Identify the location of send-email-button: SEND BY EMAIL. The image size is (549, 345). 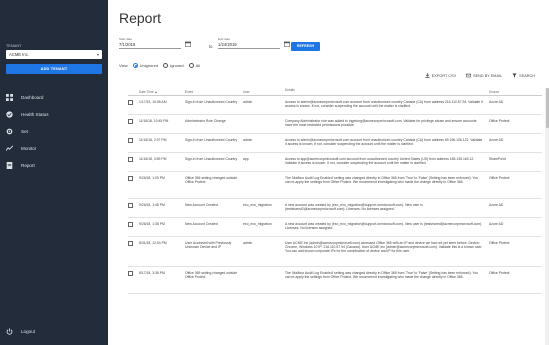
(484, 75).